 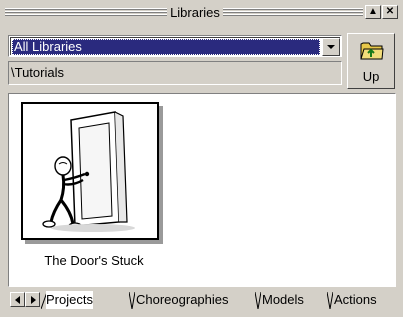 I want to click on drag-grip-right, so click(x=293, y=12).